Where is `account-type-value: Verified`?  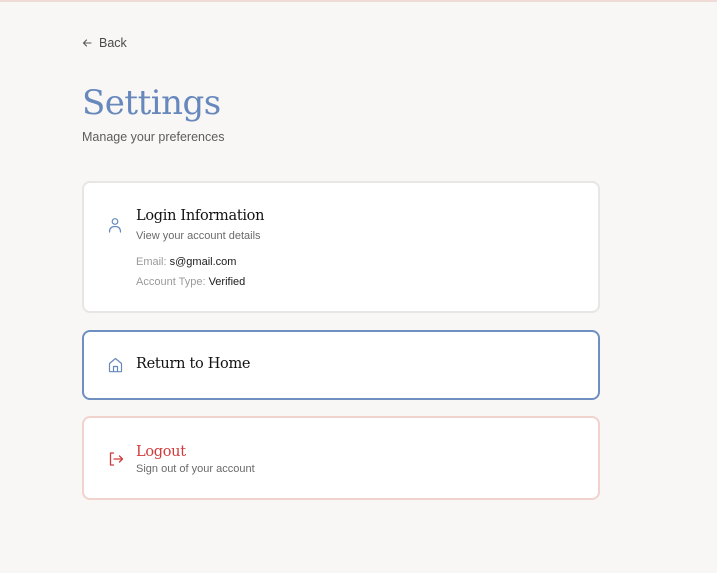 account-type-value: Verified is located at coordinates (227, 282).